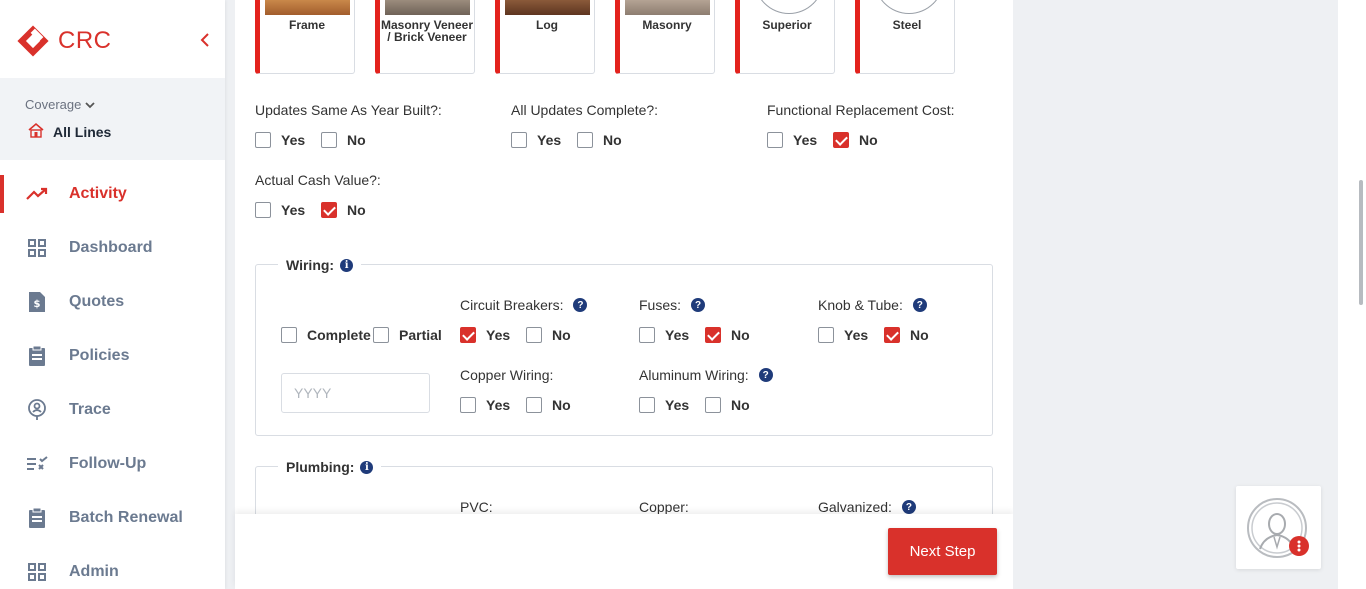  I want to click on sidebar-item-label: Dashboard, so click(111, 247).